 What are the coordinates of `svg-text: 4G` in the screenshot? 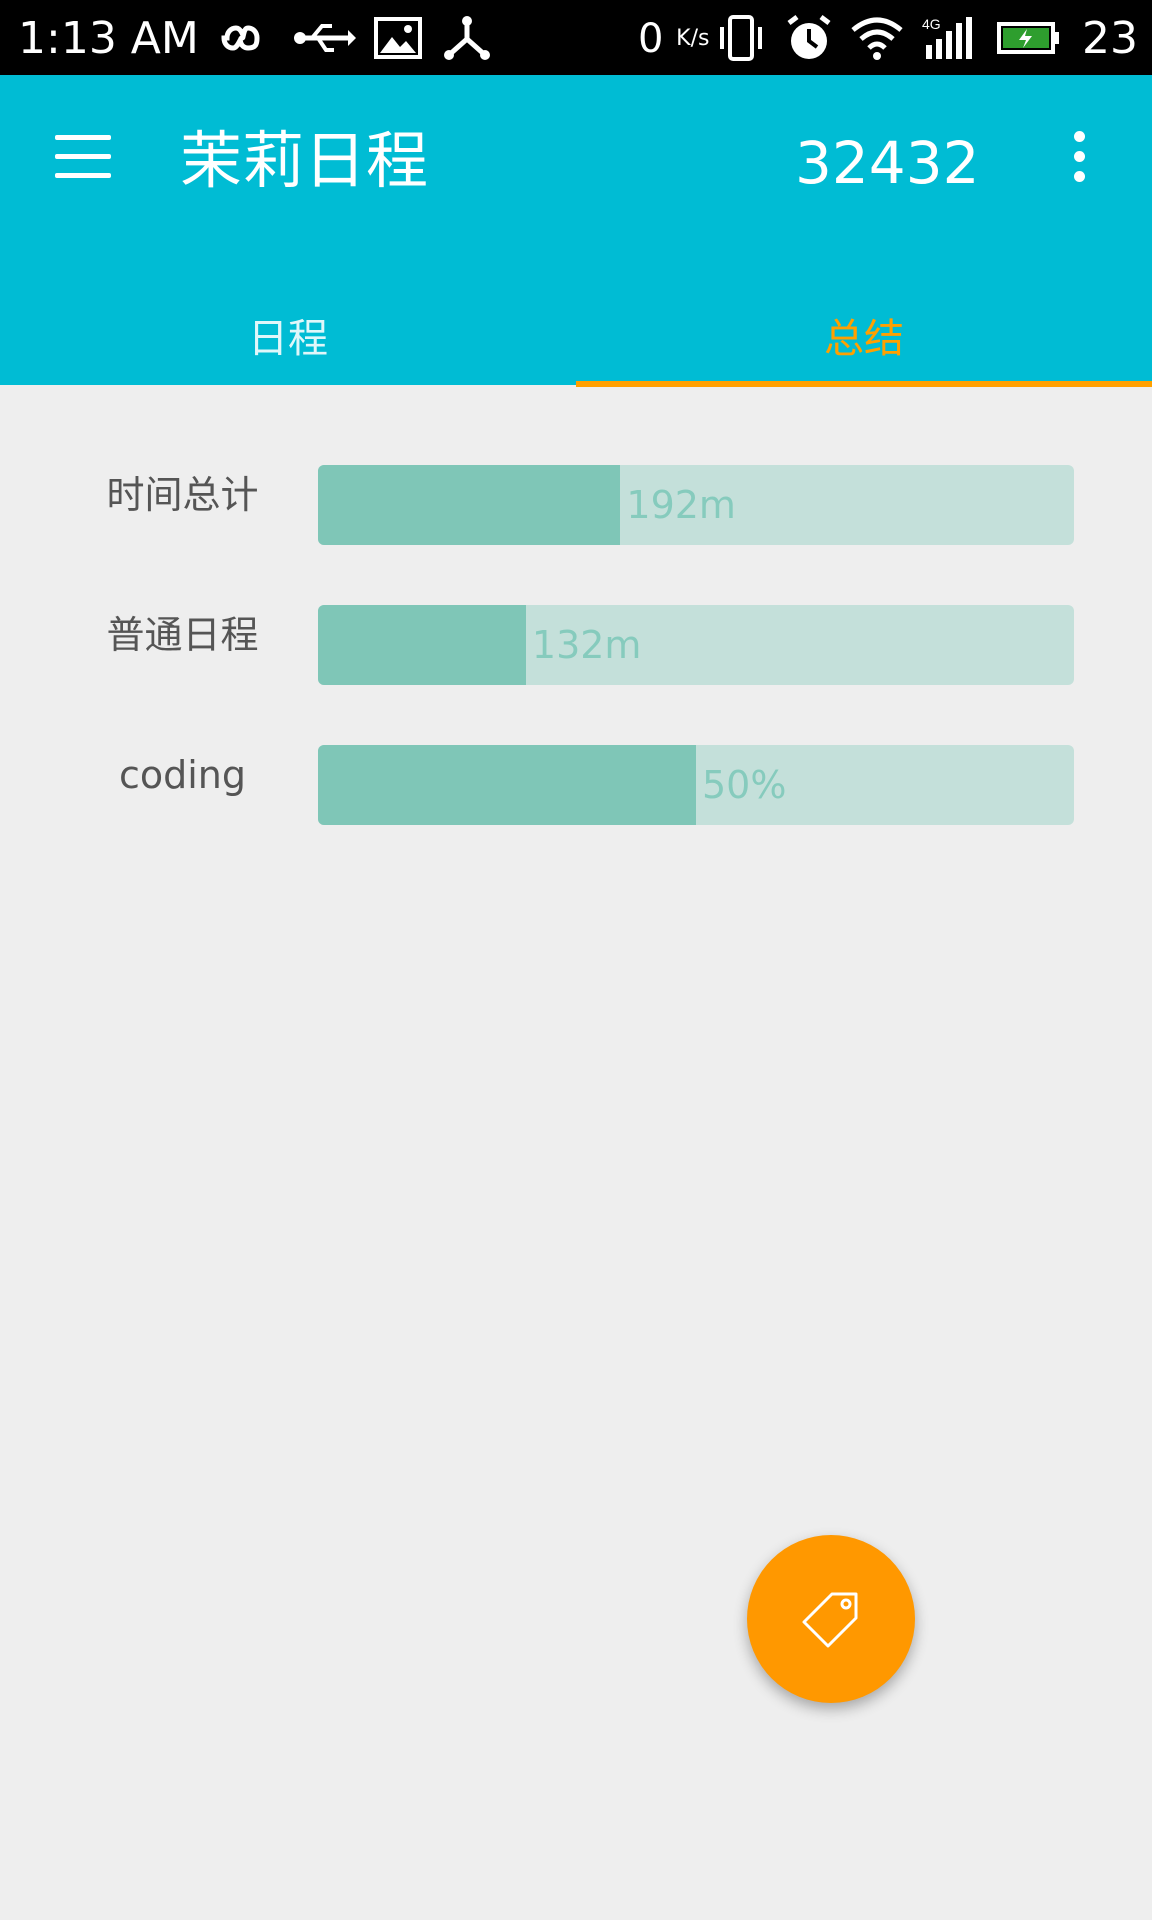 It's located at (931, 24).